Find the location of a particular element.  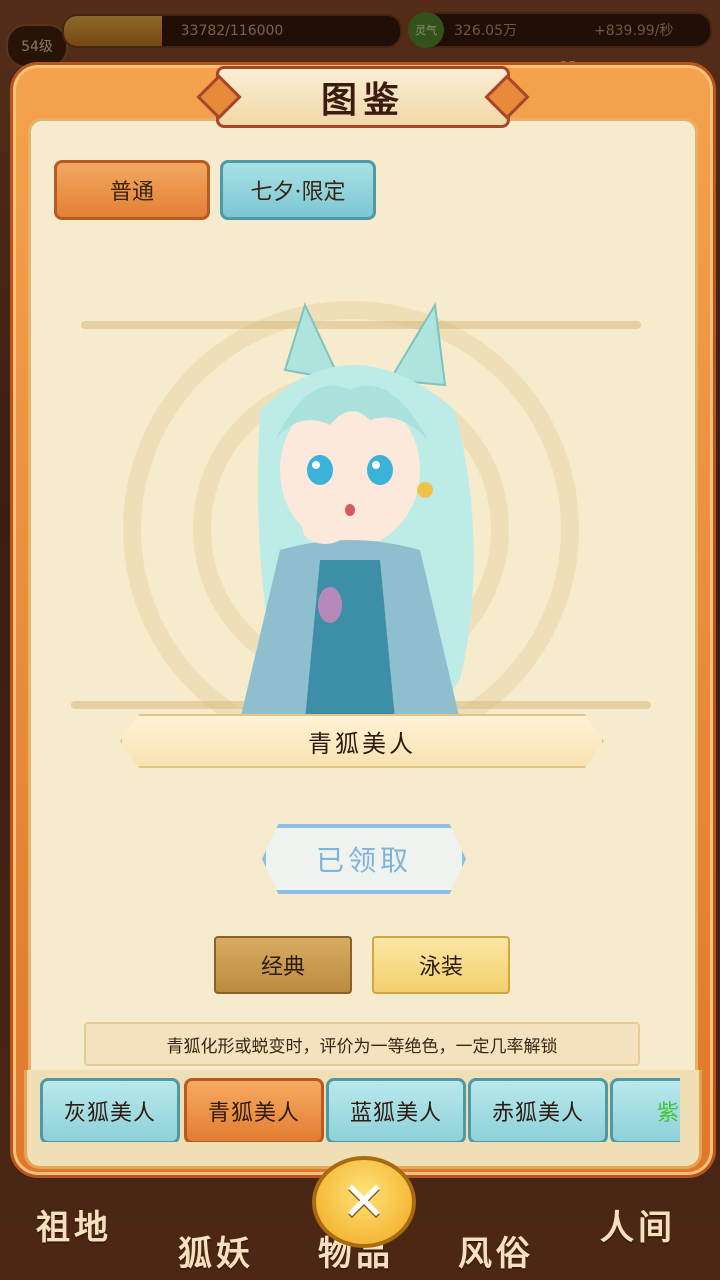

unlock-description-text: 青狐化形或蜕变时，评价为一等绝色，一定几率解锁 is located at coordinates (362, 1046).